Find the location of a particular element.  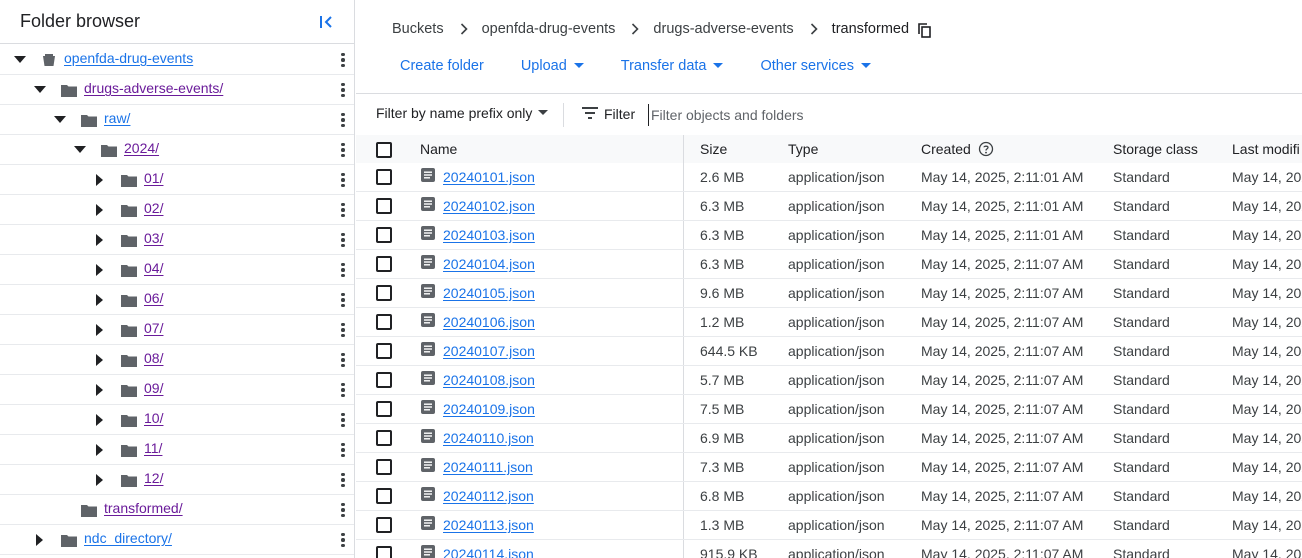

tree-item-label: 03/ is located at coordinates (153, 238).